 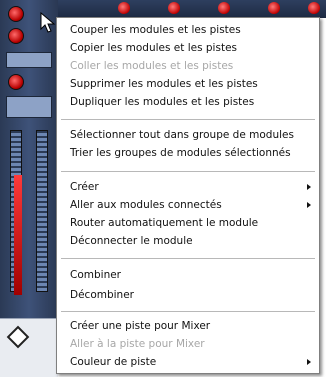 What do you see at coordinates (153, 48) in the screenshot?
I see `menu-item-label: Copier les modules et les pistes` at bounding box center [153, 48].